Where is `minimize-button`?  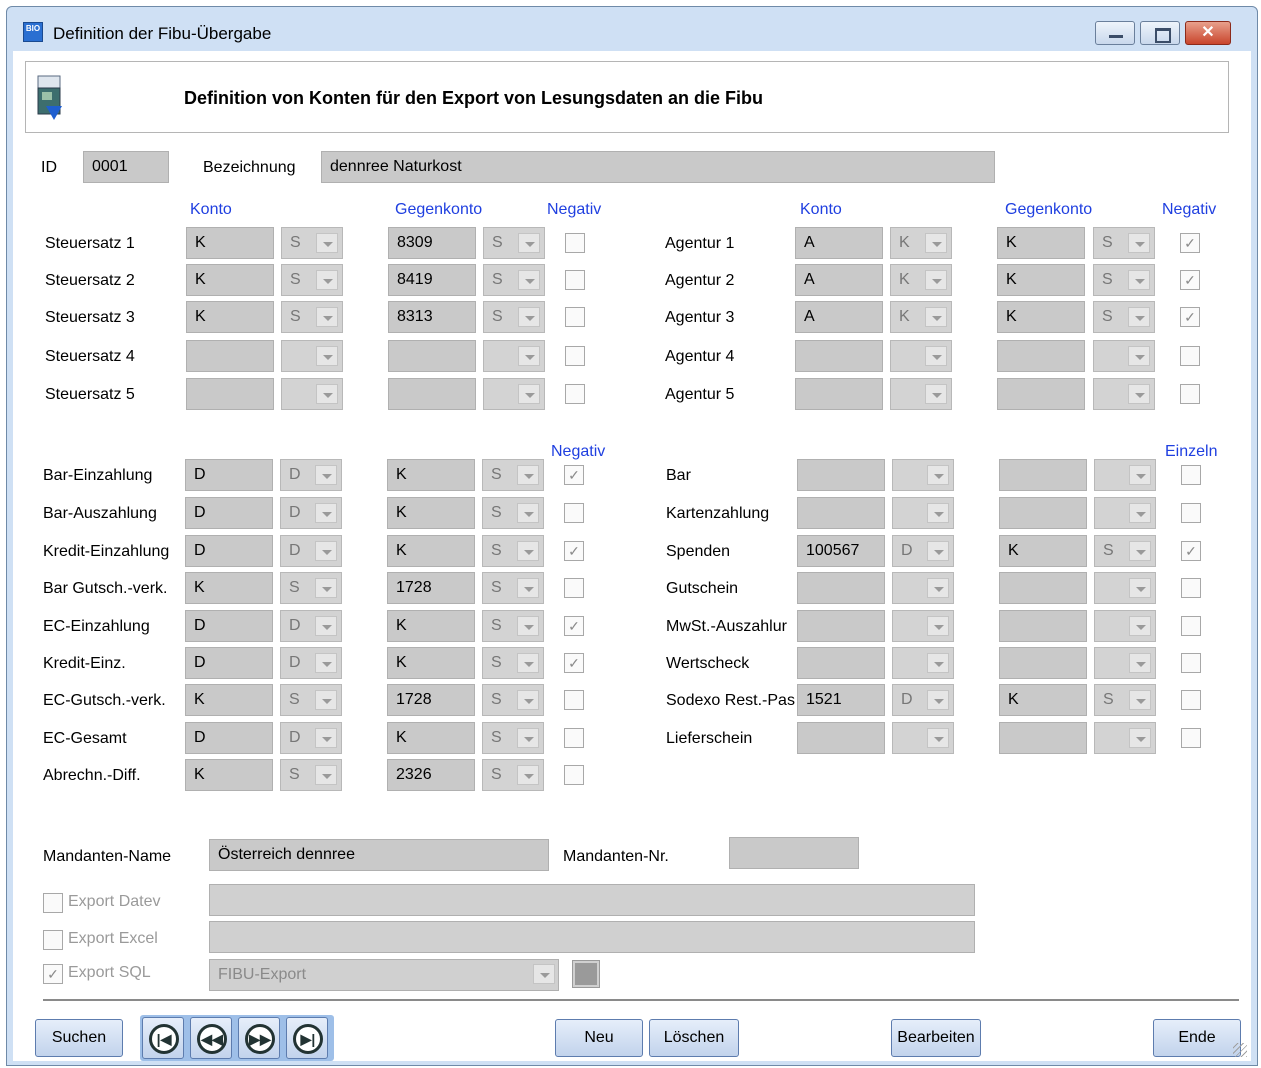 minimize-button is located at coordinates (1115, 33).